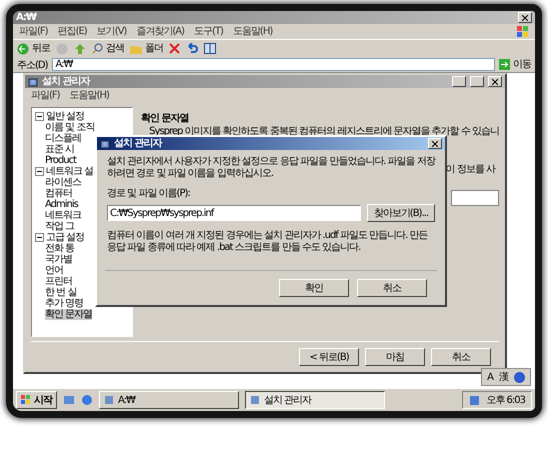  What do you see at coordinates (58, 259) in the screenshot?
I see `tree-item: 국가별` at bounding box center [58, 259].